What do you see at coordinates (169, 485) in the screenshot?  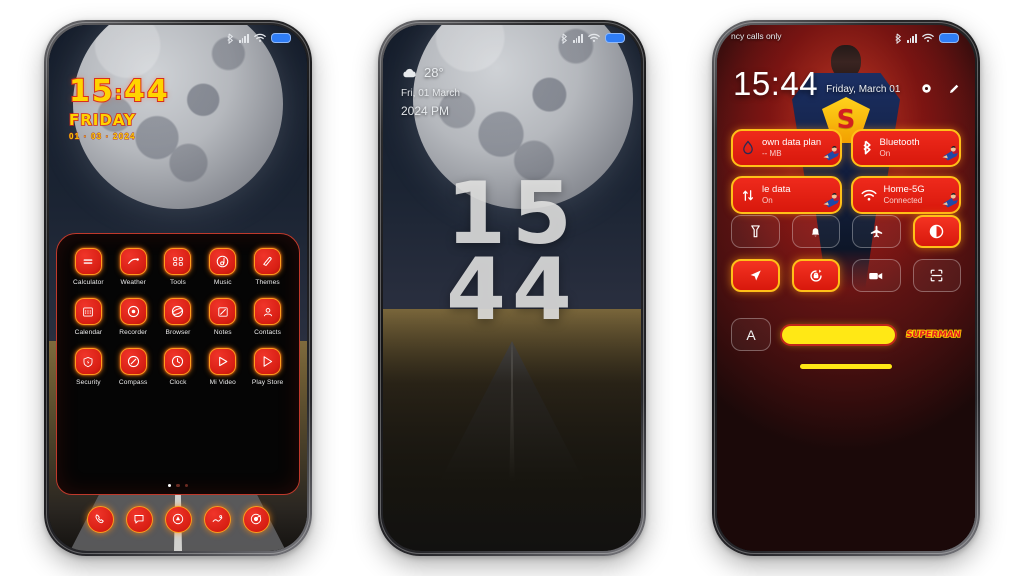 I see `page-dot-active` at bounding box center [169, 485].